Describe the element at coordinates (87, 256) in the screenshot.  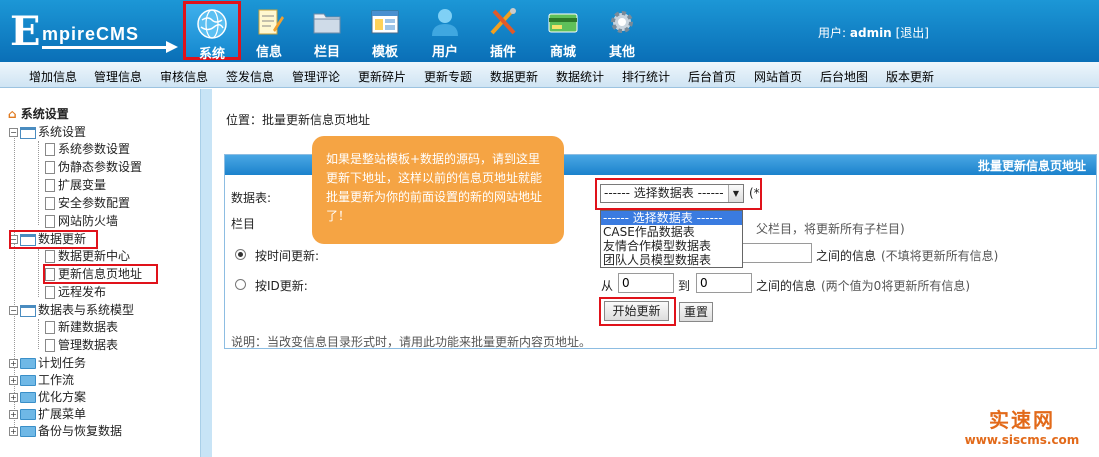
I see `tree-item: 数据更新中心` at that location.